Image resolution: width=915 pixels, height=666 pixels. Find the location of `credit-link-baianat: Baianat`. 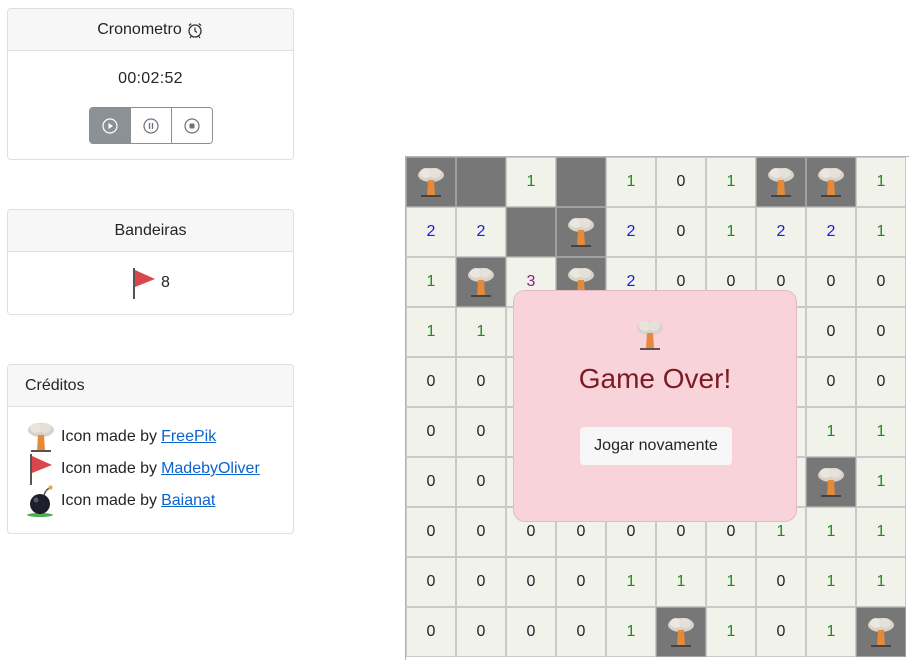

credit-link-baianat: Baianat is located at coordinates (188, 501).